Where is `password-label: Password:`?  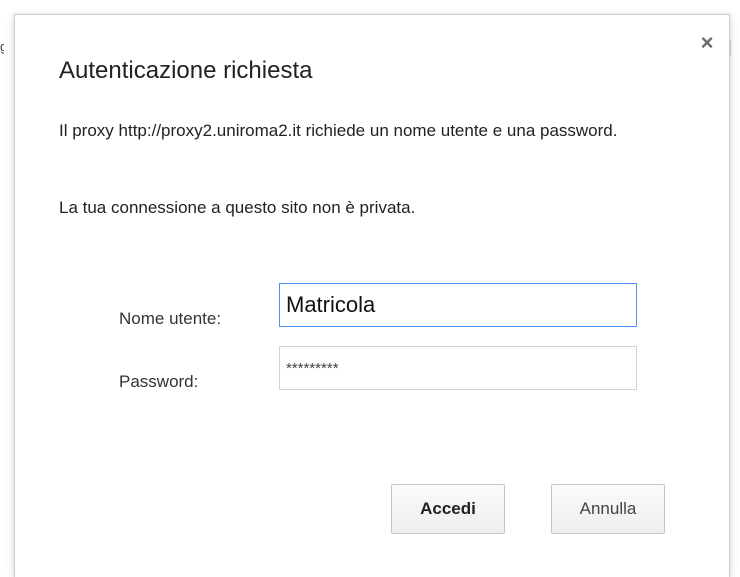
password-label: Password: is located at coordinates (159, 381).